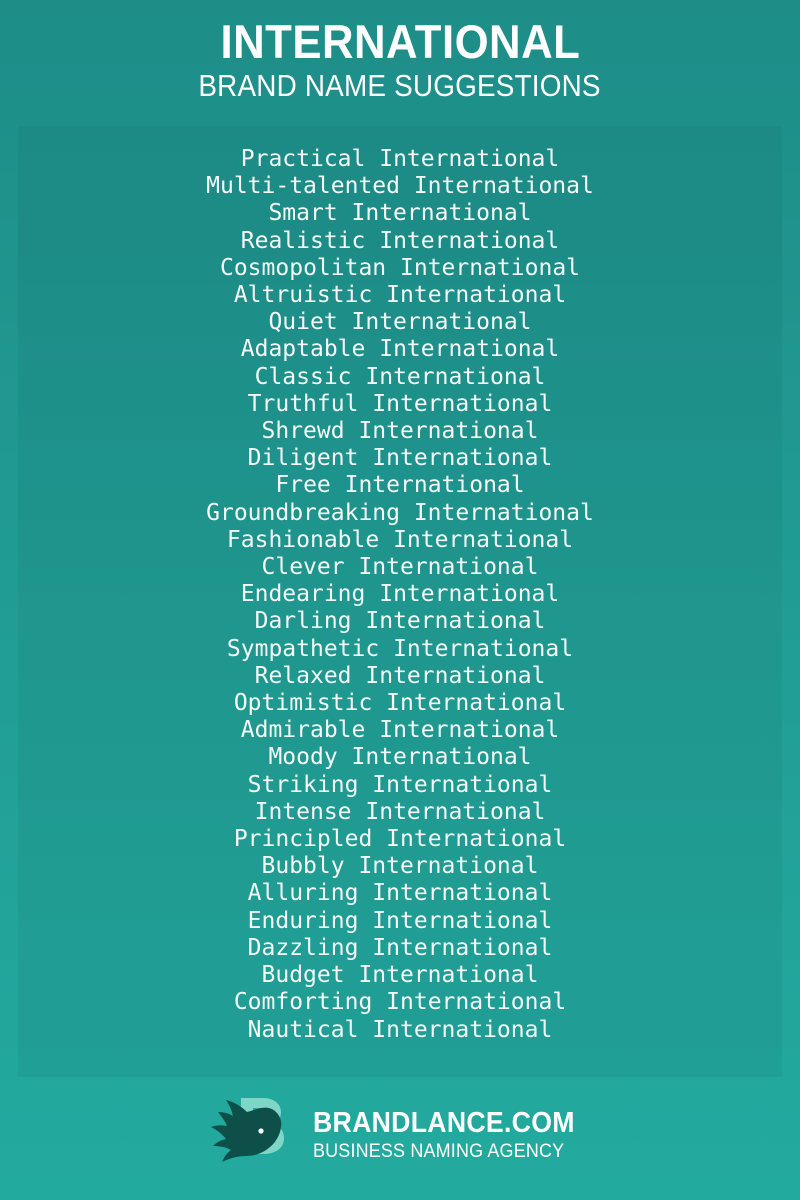 Image resolution: width=800 pixels, height=1200 pixels. What do you see at coordinates (400, 376) in the screenshot?
I see `list-item: Classic International` at bounding box center [400, 376].